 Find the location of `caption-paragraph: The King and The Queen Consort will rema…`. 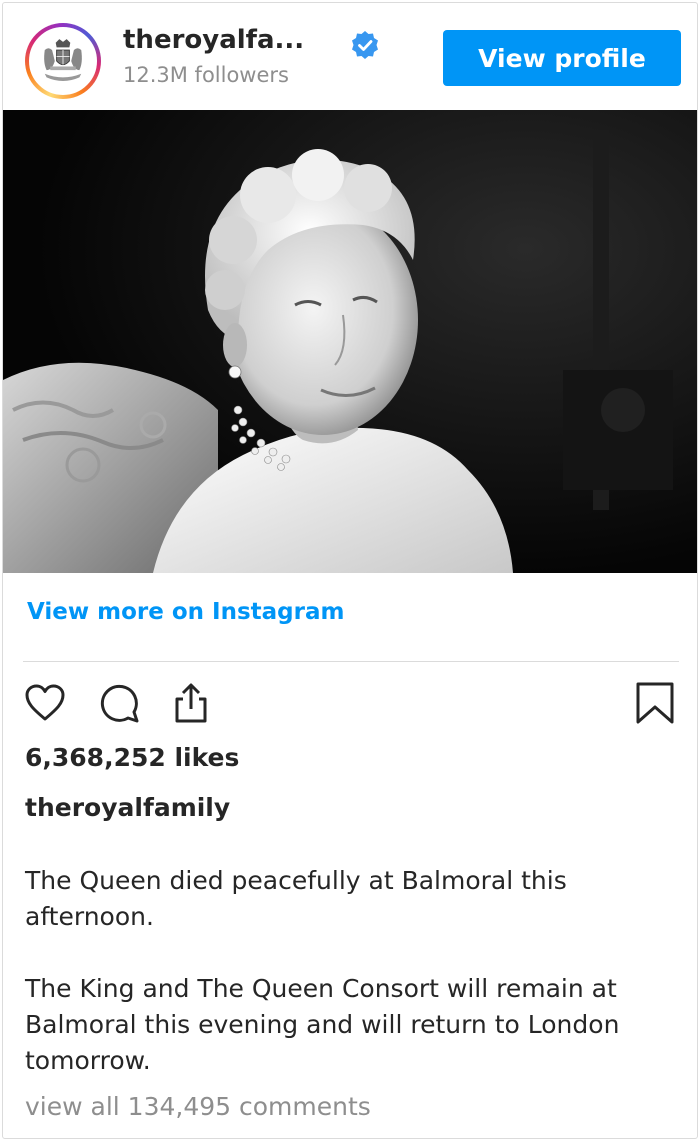

caption-paragraph: The King and The Queen Consort will rema… is located at coordinates (322, 1024).